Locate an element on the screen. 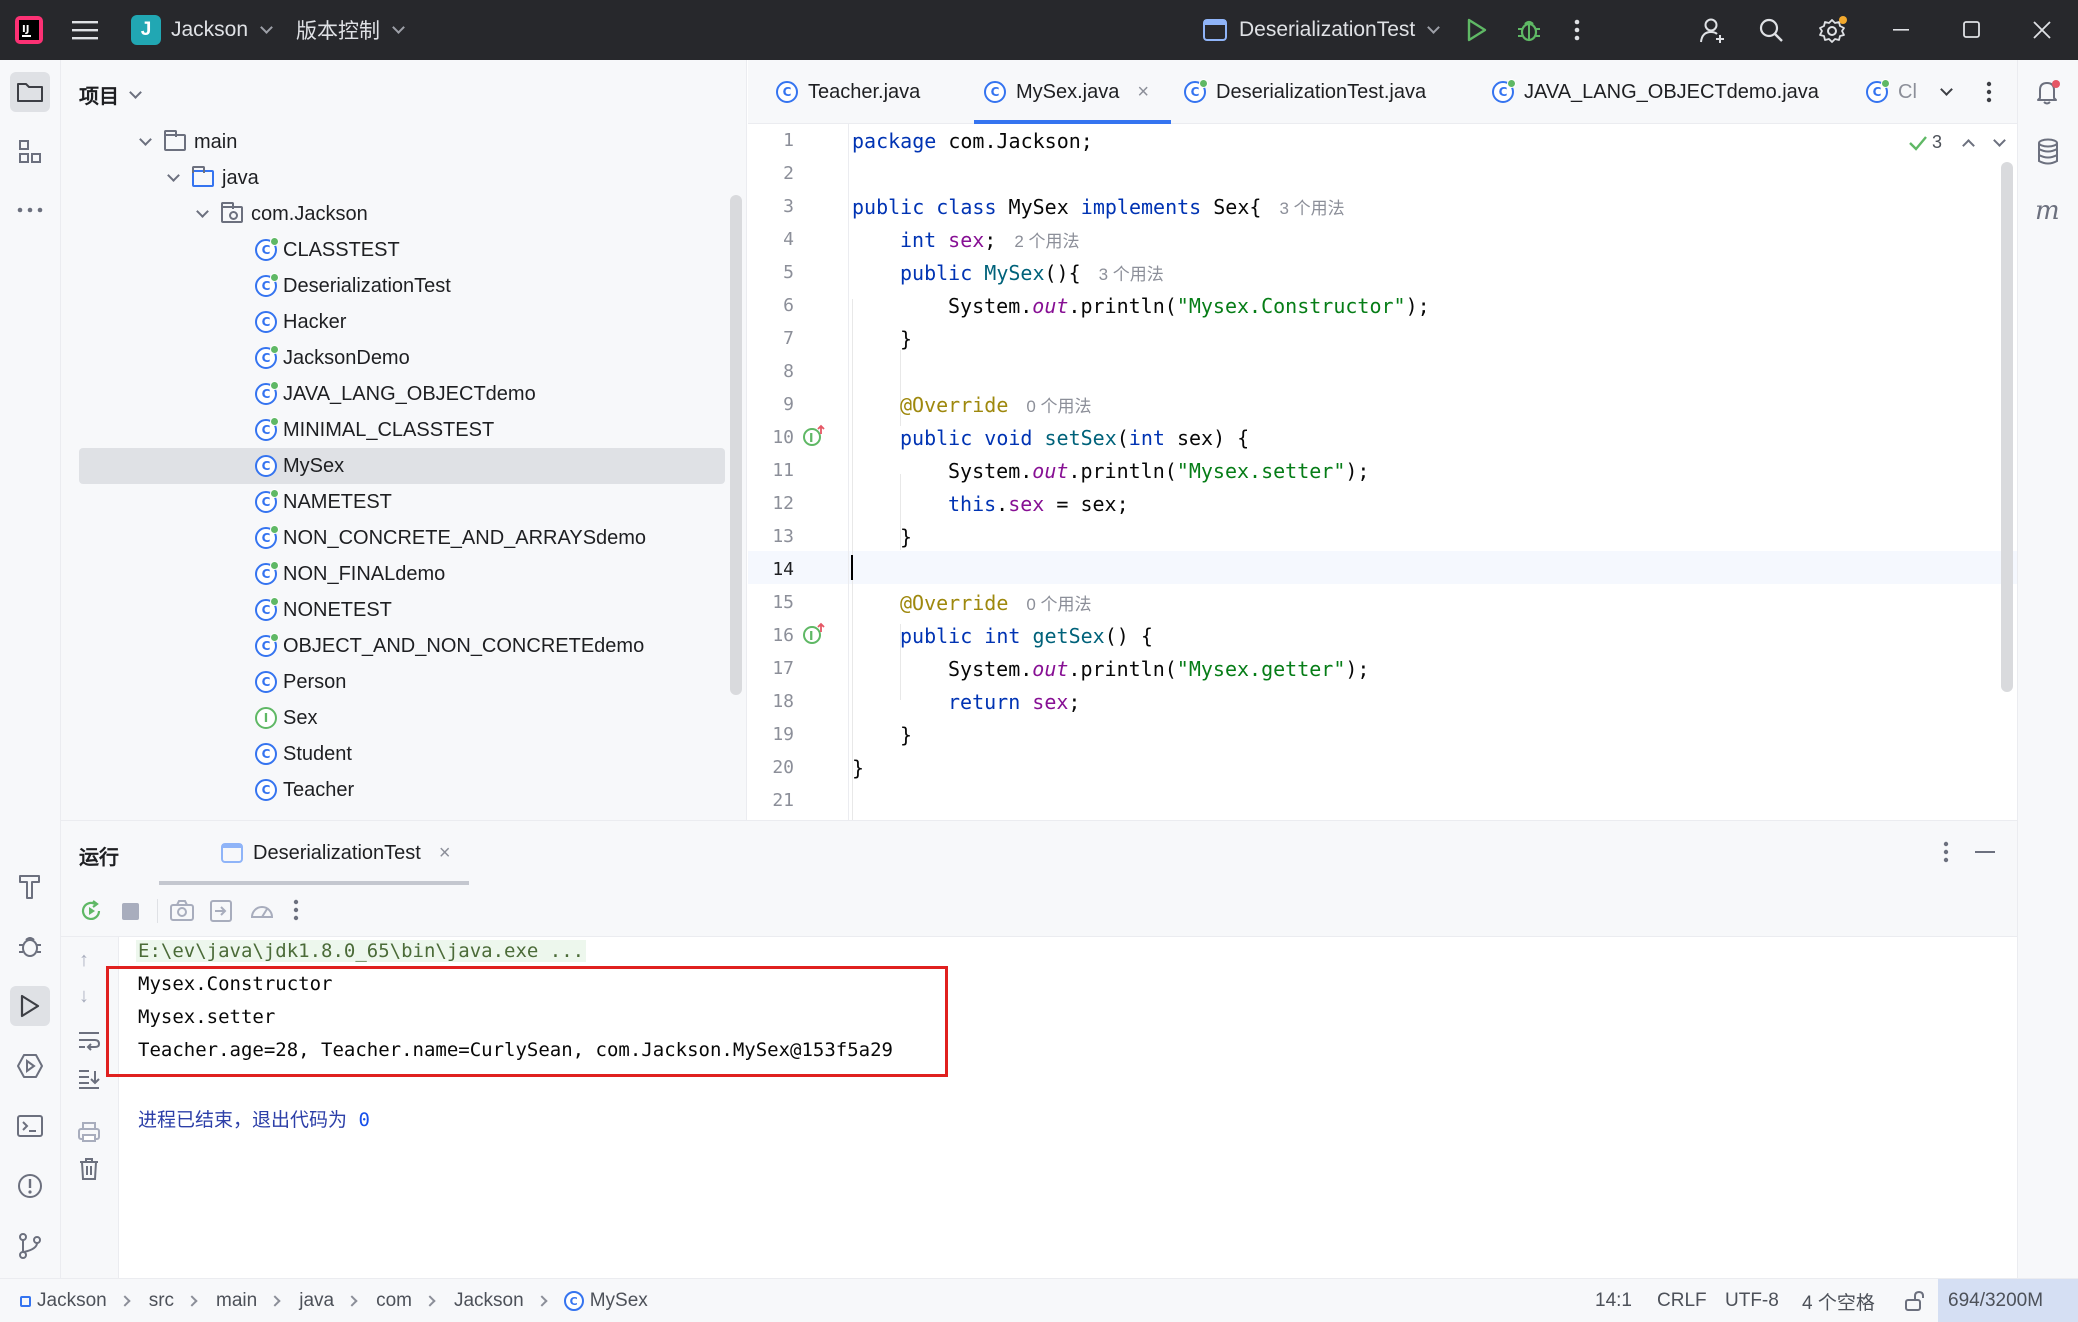 This screenshot has height=1322, width=2078. settings-gear-icon is located at coordinates (1833, 30).